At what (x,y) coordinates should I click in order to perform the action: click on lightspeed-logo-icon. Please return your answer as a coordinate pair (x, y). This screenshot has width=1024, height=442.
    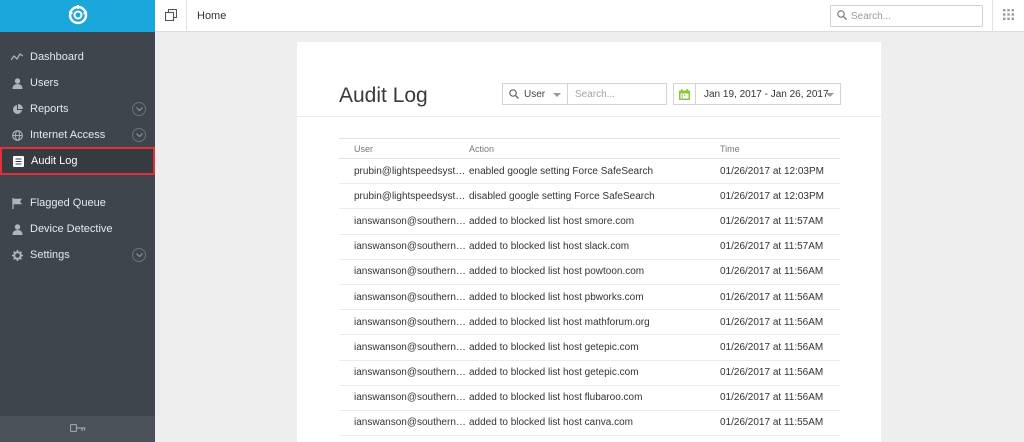
    Looking at the image, I should click on (78, 16).